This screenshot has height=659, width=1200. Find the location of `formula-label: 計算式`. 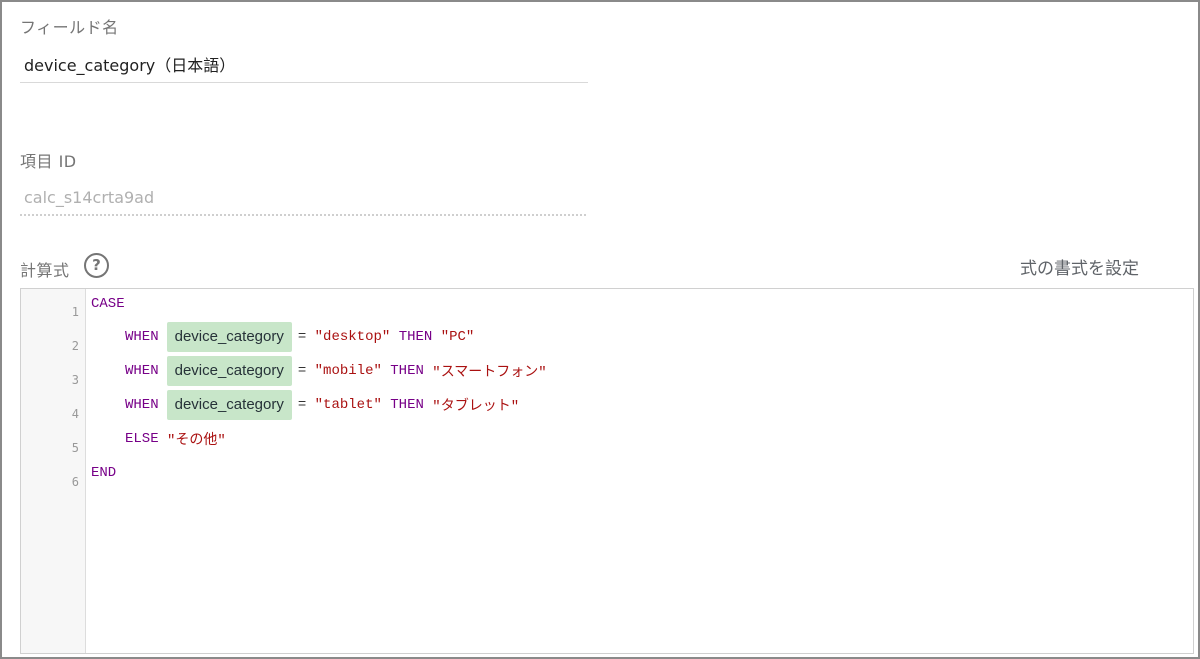

formula-label: 計算式 is located at coordinates (45, 270).